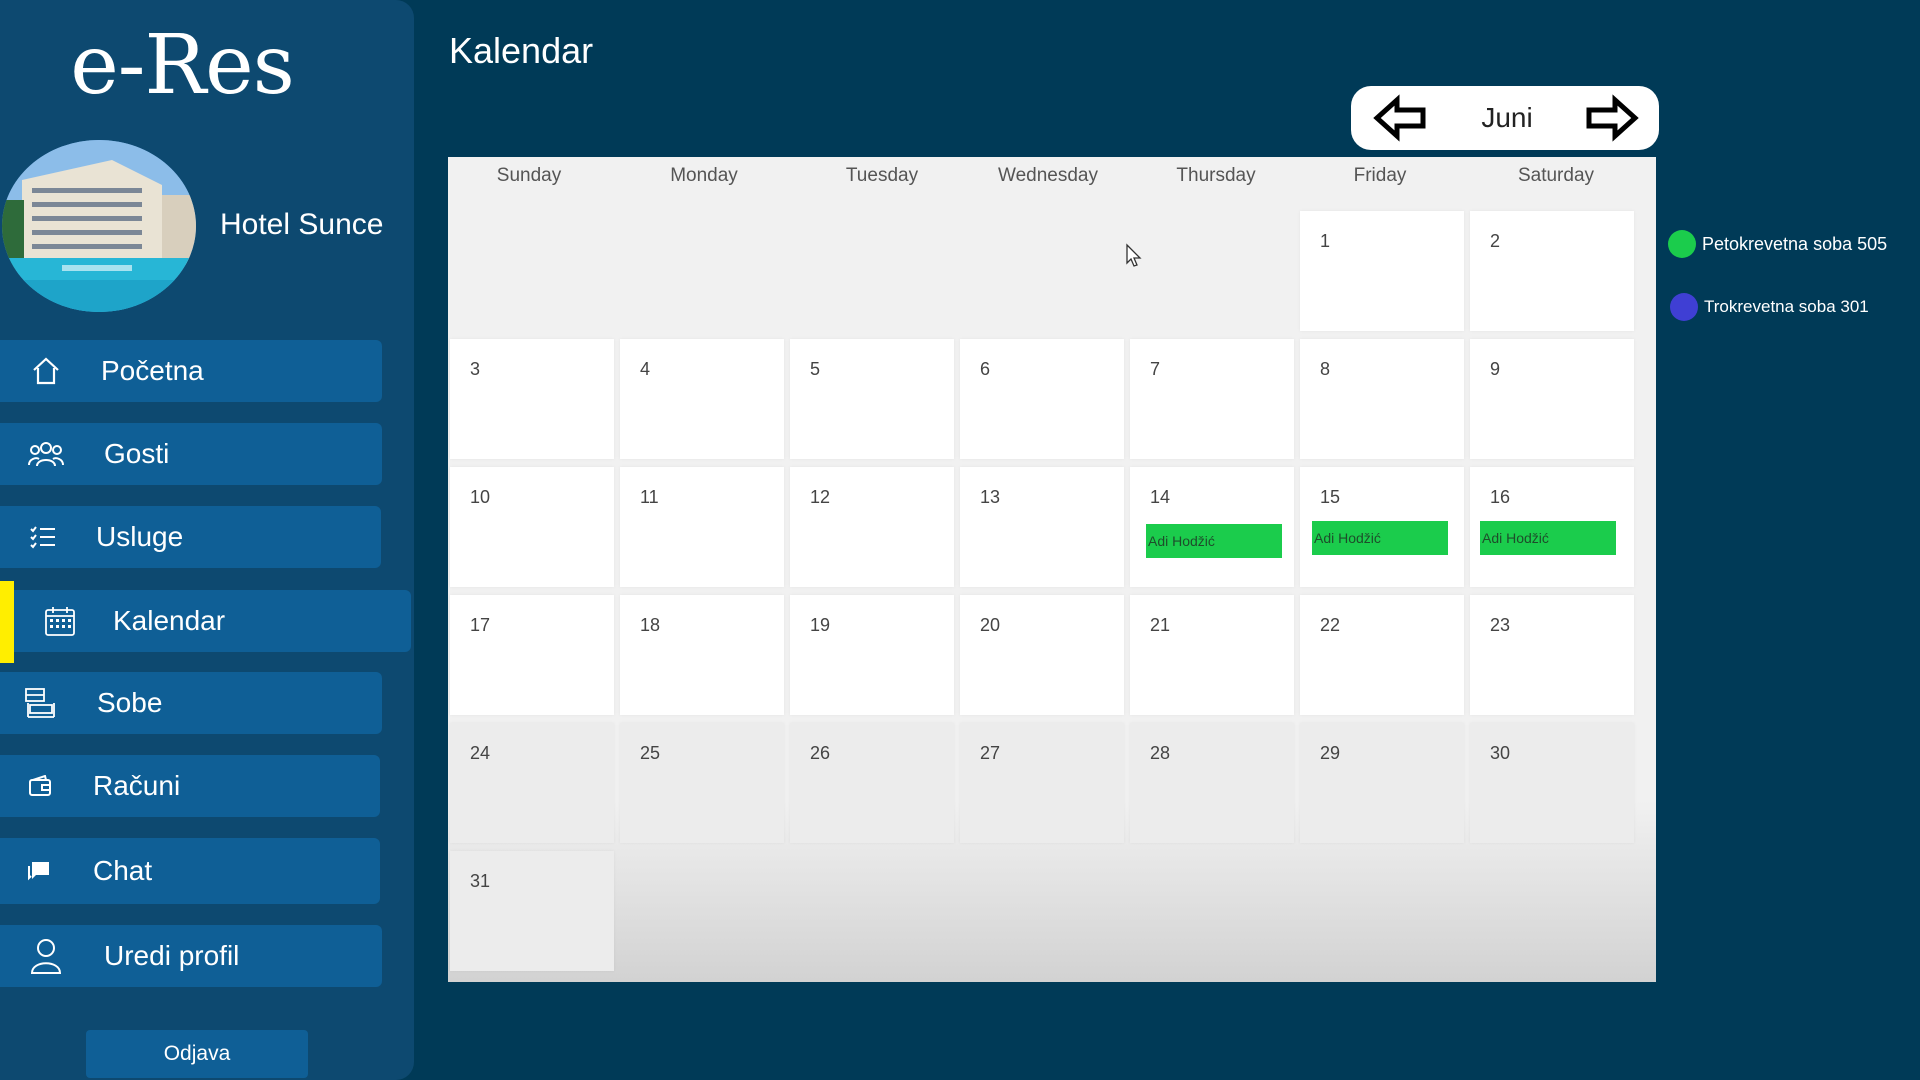 The height and width of the screenshot is (1080, 1920). I want to click on month-navigator: Juni, so click(1505, 118).